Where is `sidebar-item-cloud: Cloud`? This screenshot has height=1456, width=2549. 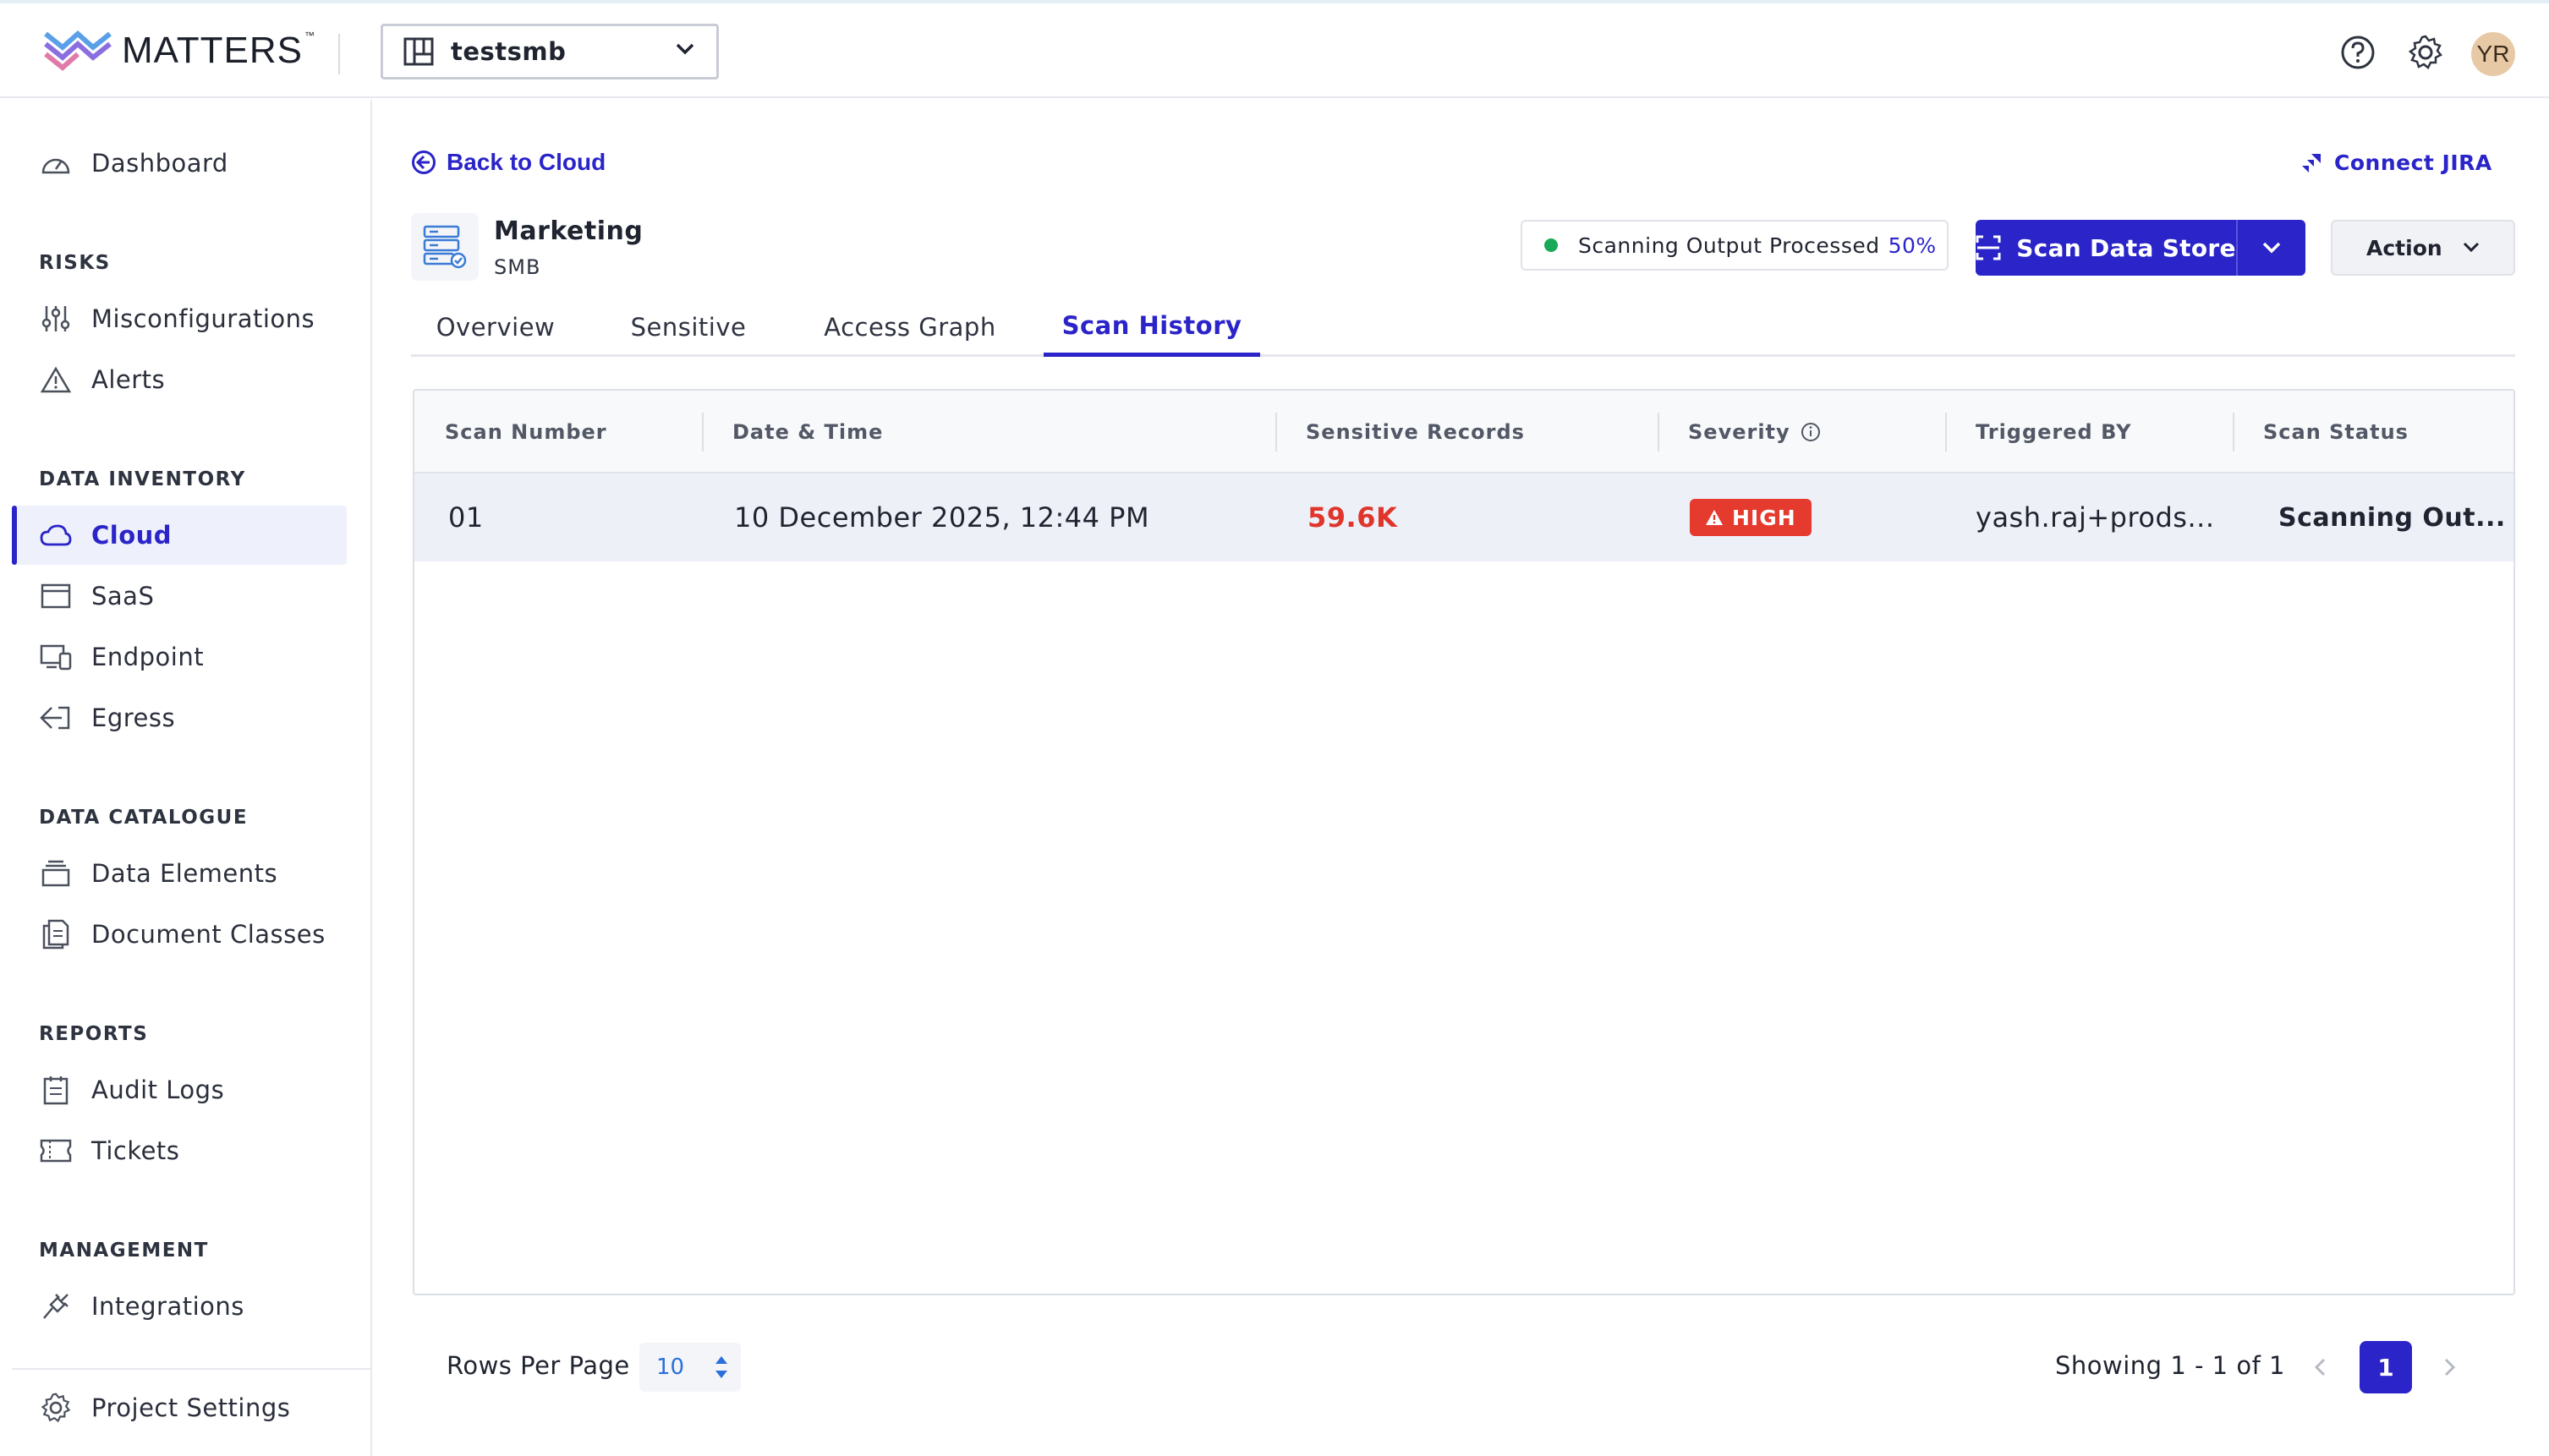
sidebar-item-cloud: Cloud is located at coordinates (179, 536).